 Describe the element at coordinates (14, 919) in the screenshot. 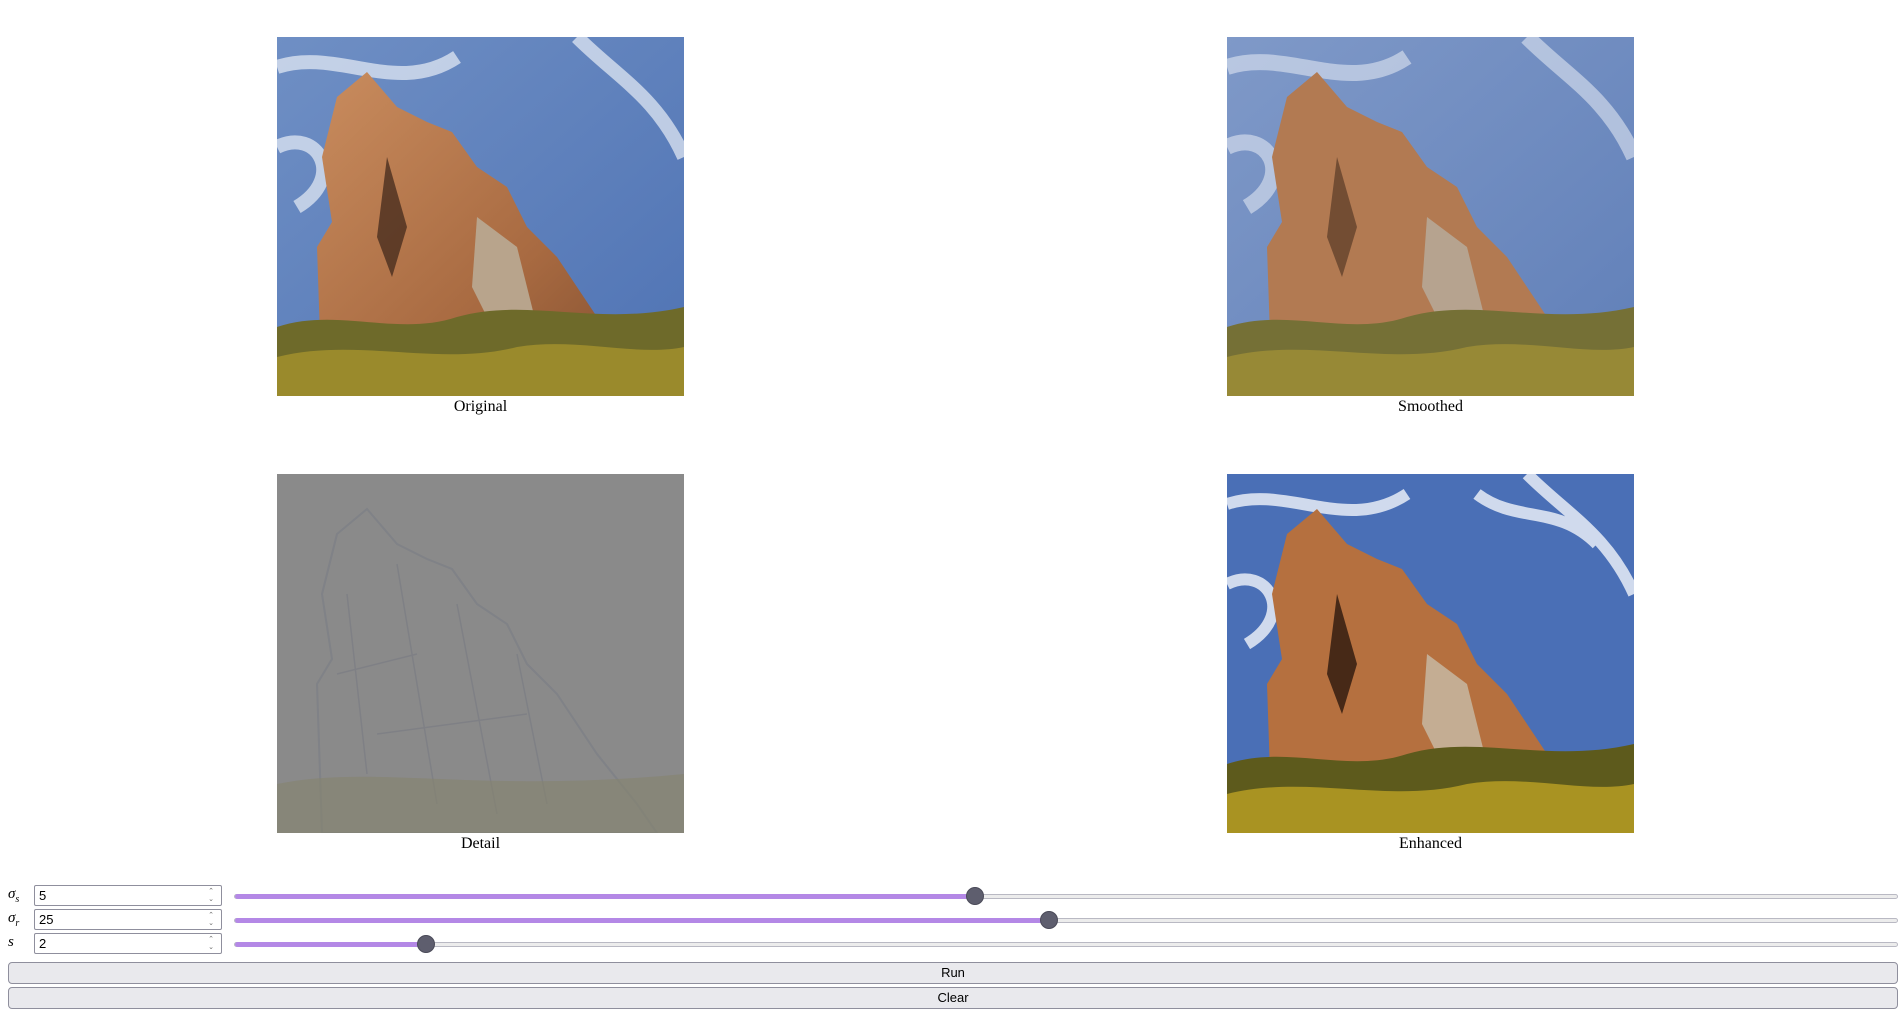

I see `sigma-r-label: σr` at that location.